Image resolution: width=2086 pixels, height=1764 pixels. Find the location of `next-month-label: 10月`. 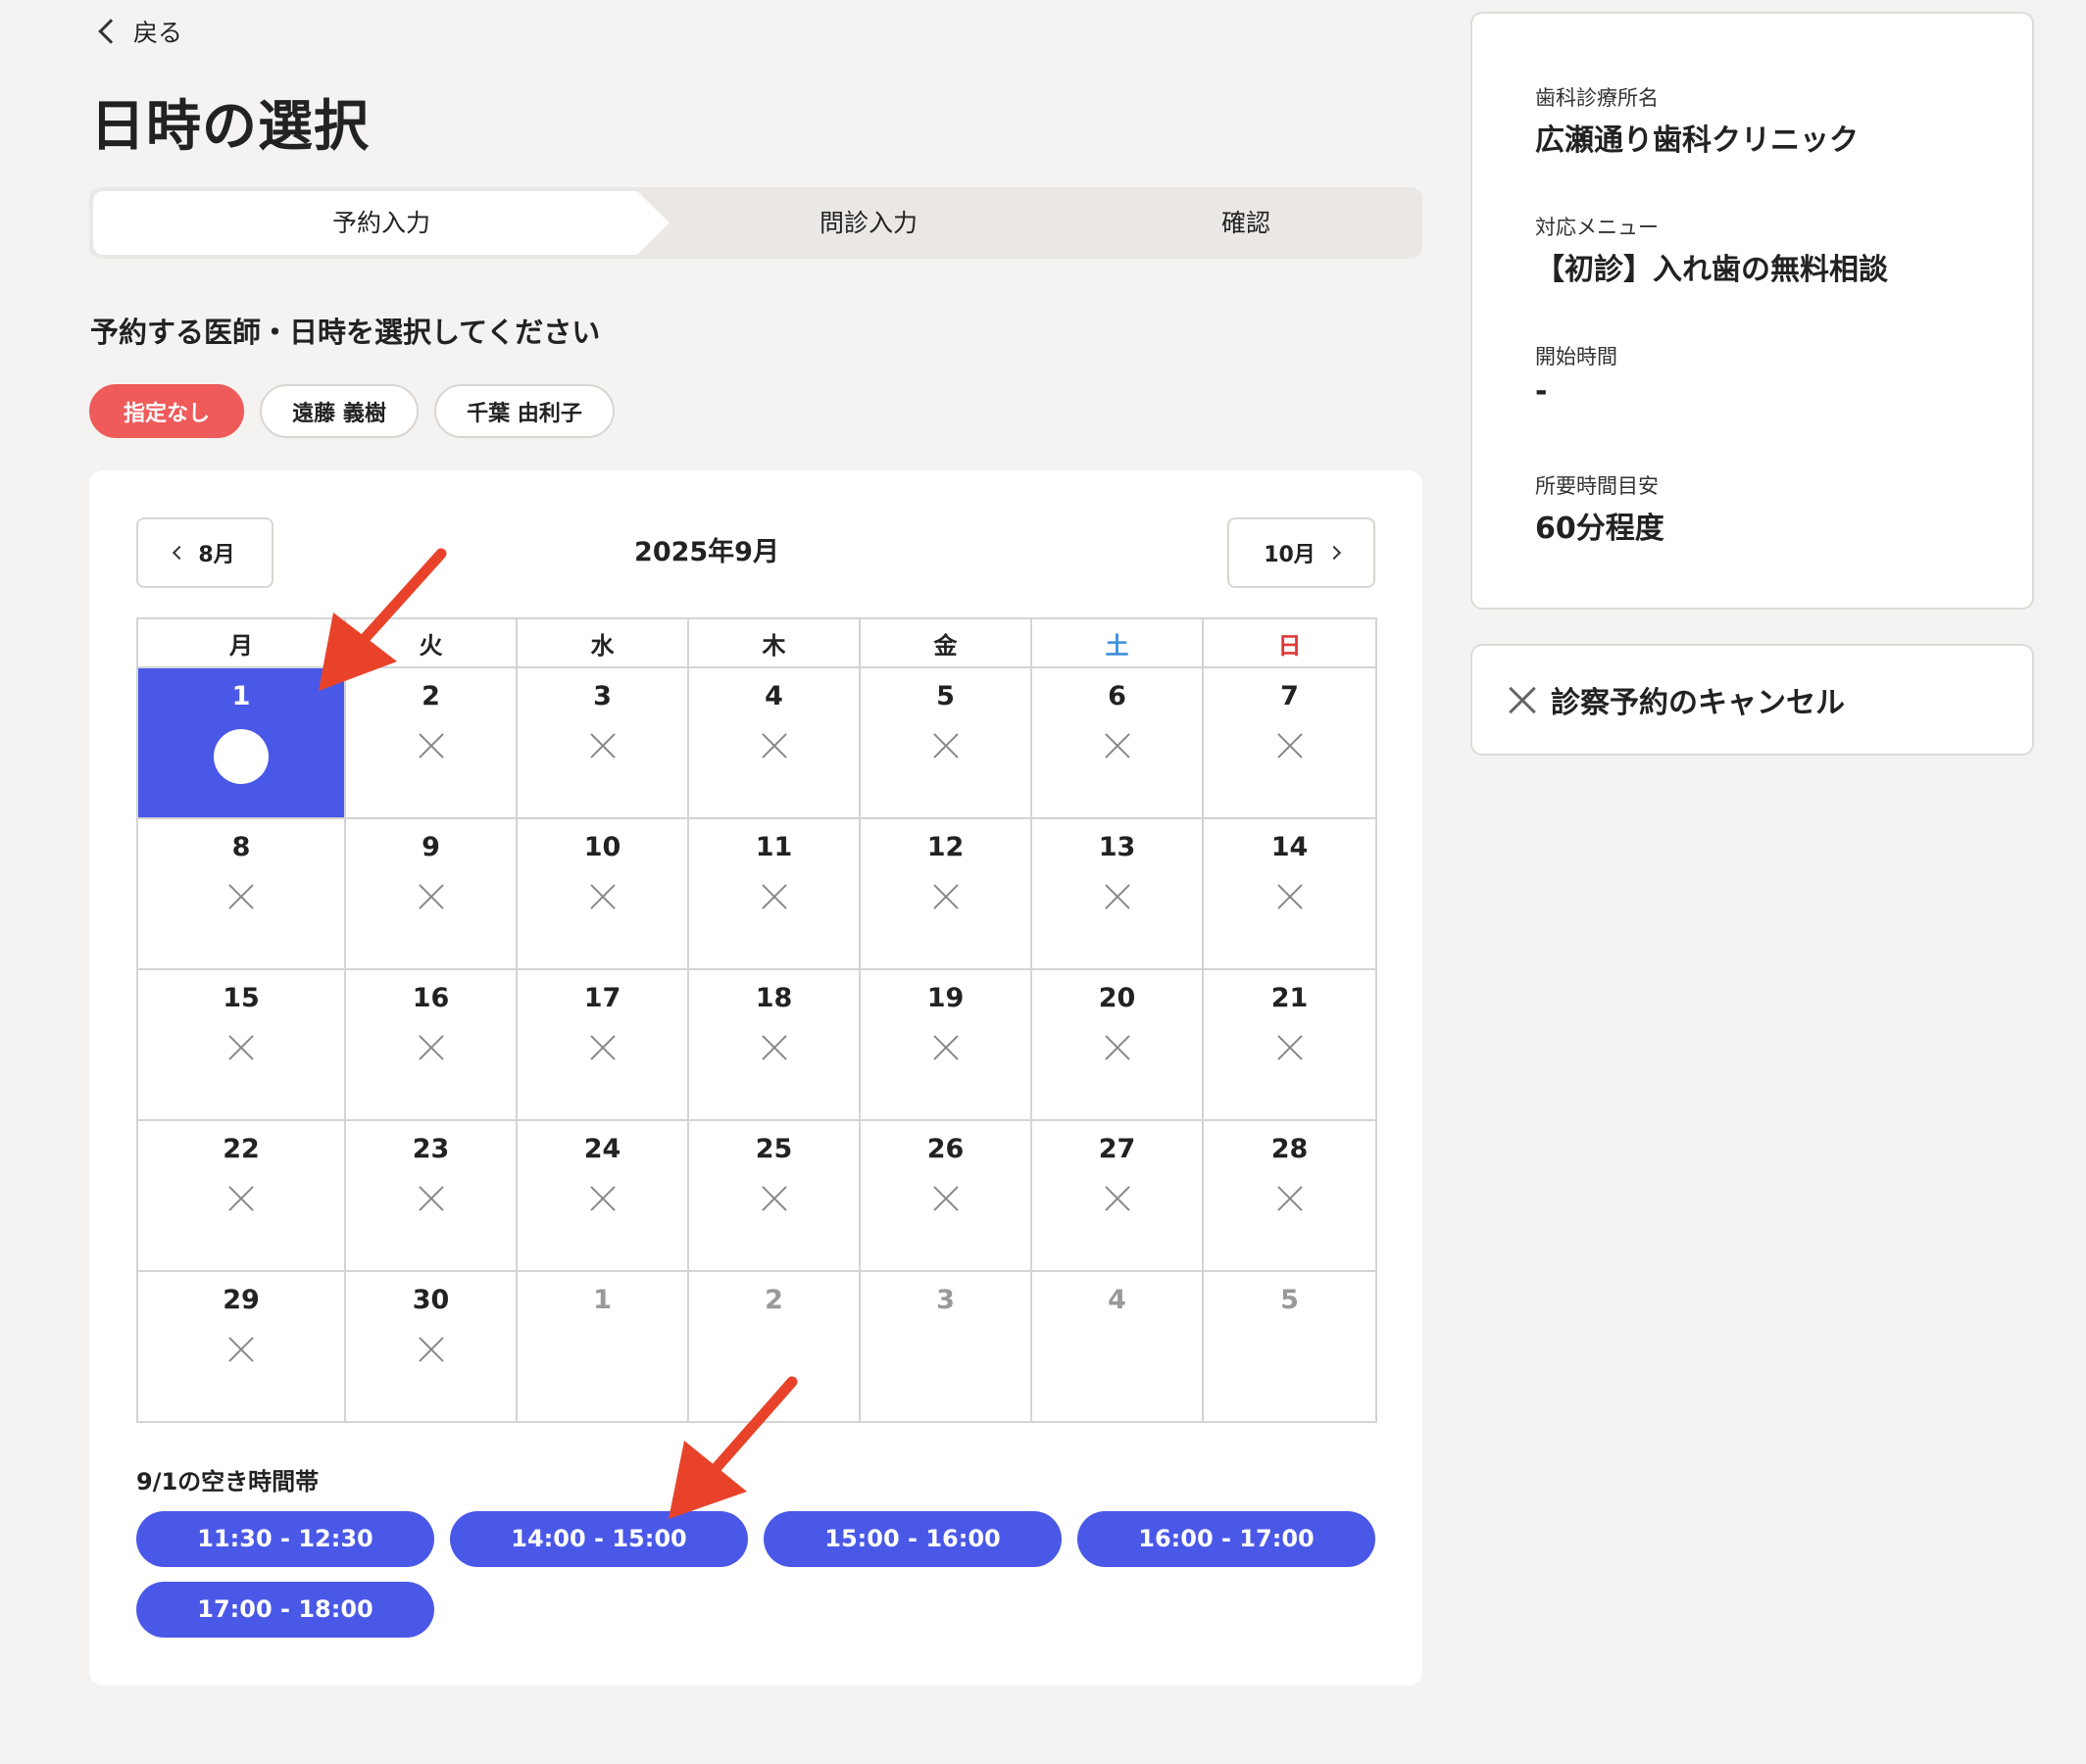

next-month-label: 10月 is located at coordinates (1290, 555).